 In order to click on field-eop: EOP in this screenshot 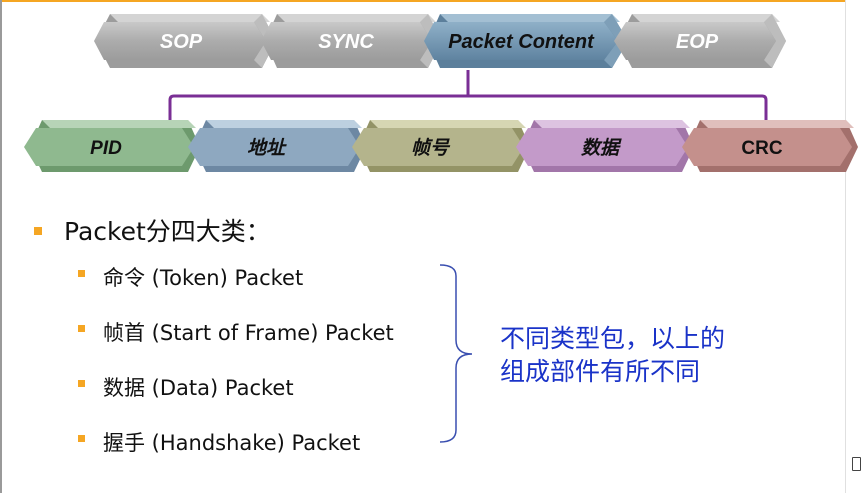, I will do `click(700, 41)`.